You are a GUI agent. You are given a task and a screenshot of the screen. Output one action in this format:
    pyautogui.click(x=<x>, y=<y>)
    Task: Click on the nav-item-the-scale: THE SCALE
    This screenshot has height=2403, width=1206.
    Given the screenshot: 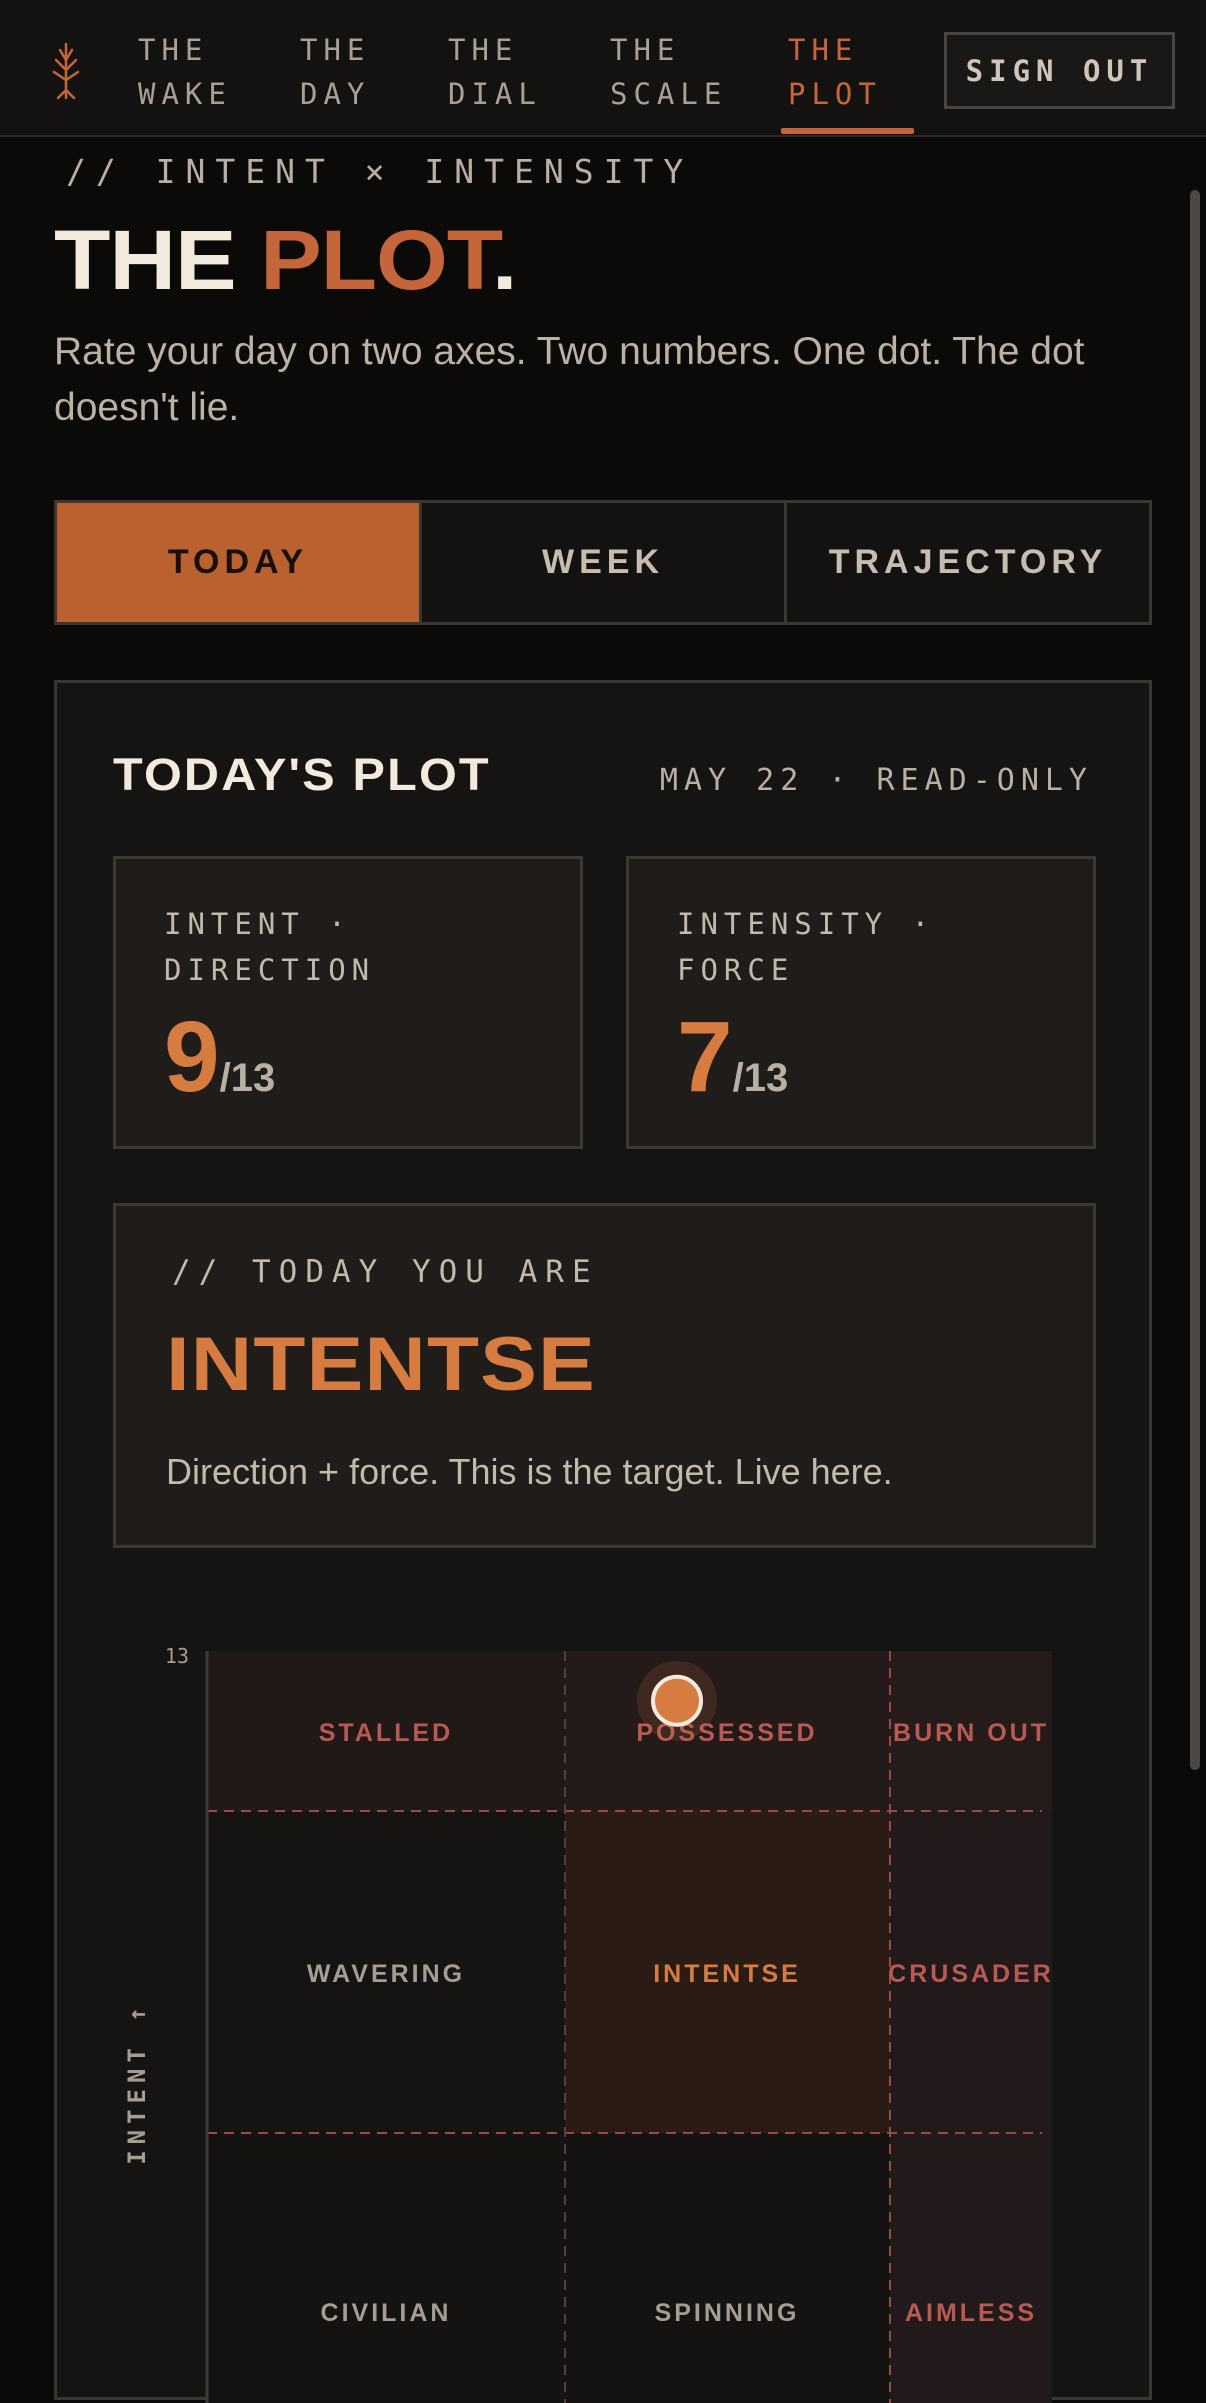 What is the action you would take?
    pyautogui.click(x=668, y=72)
    